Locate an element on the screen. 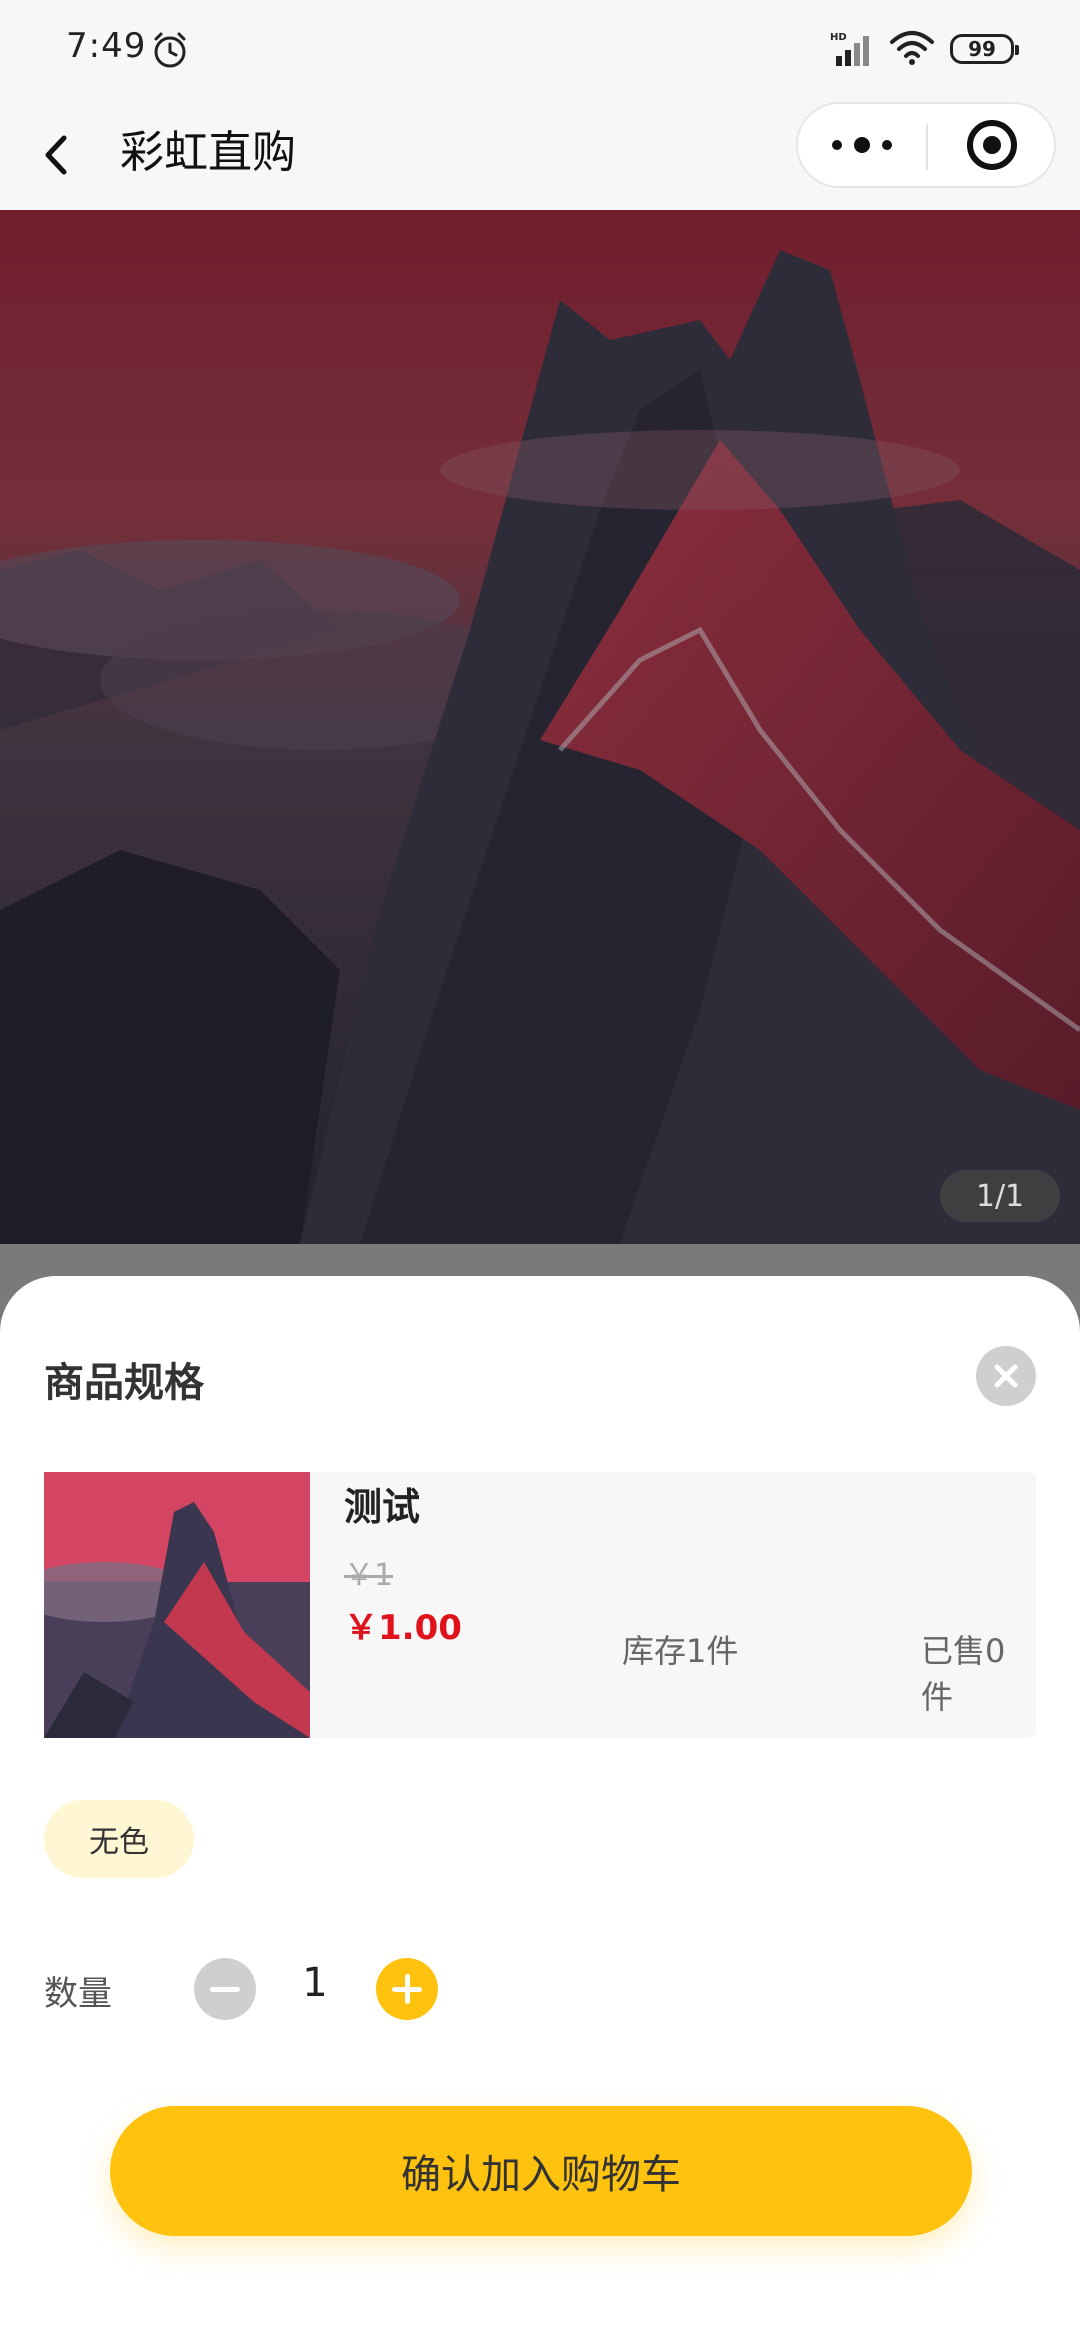  nav-bar: 彩虹直购 is located at coordinates (540, 155).